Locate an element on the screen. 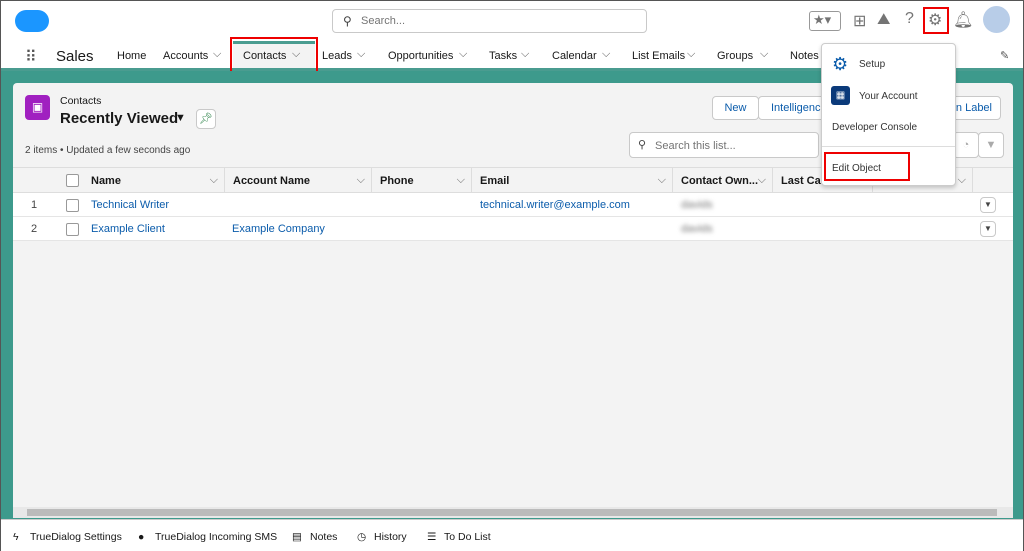 Image resolution: width=1024 pixels, height=551 pixels. contacts-highlight-box is located at coordinates (274, 55).